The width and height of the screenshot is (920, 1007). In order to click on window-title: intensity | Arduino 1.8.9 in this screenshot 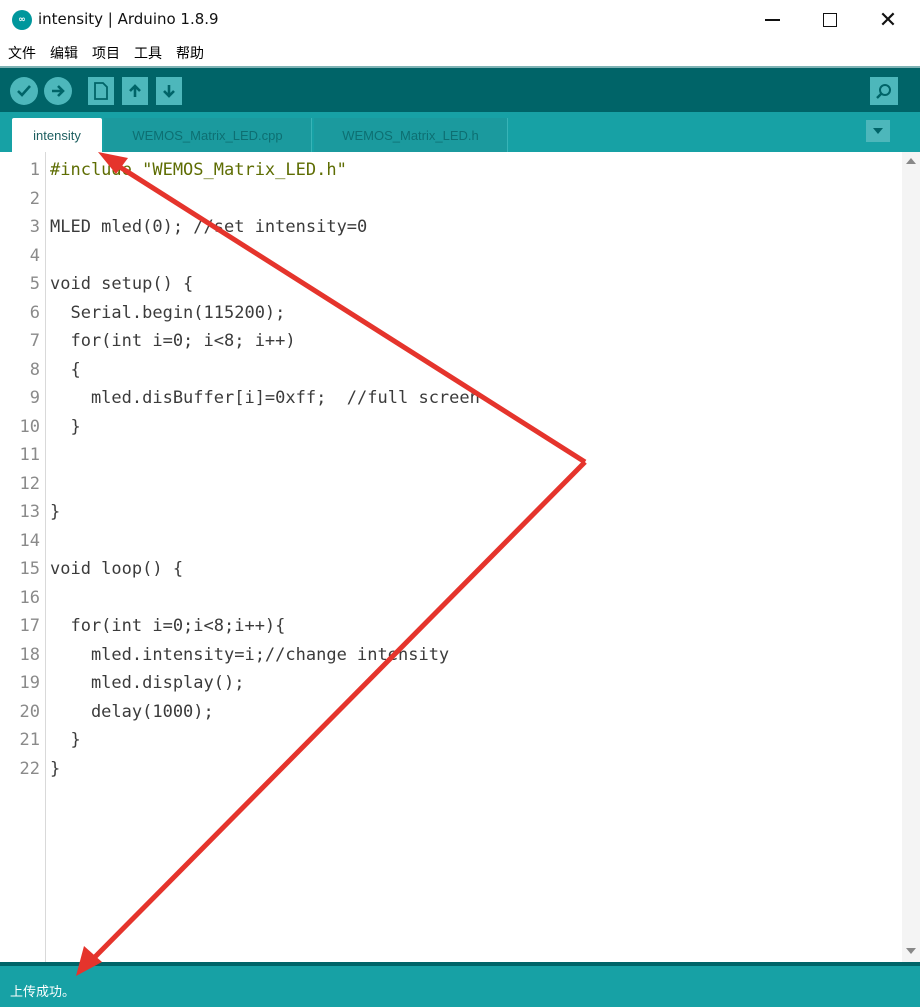, I will do `click(128, 19)`.